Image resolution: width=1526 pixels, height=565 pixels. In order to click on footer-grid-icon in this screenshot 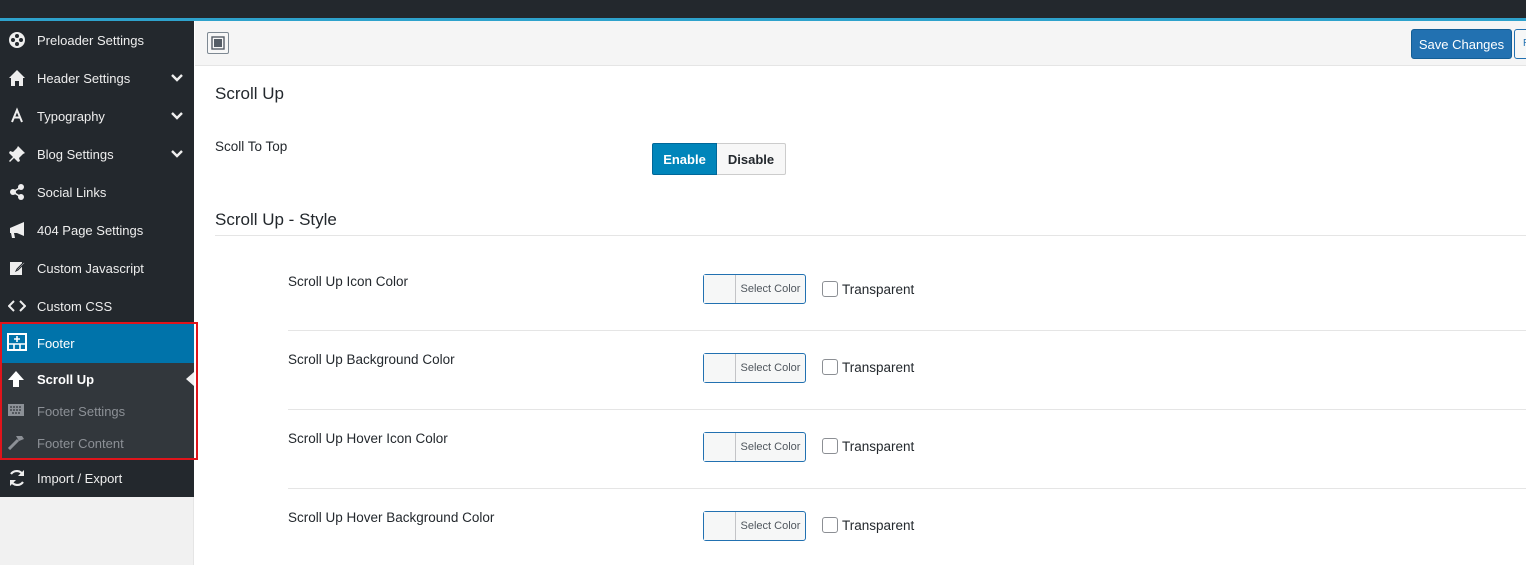, I will do `click(17, 343)`.